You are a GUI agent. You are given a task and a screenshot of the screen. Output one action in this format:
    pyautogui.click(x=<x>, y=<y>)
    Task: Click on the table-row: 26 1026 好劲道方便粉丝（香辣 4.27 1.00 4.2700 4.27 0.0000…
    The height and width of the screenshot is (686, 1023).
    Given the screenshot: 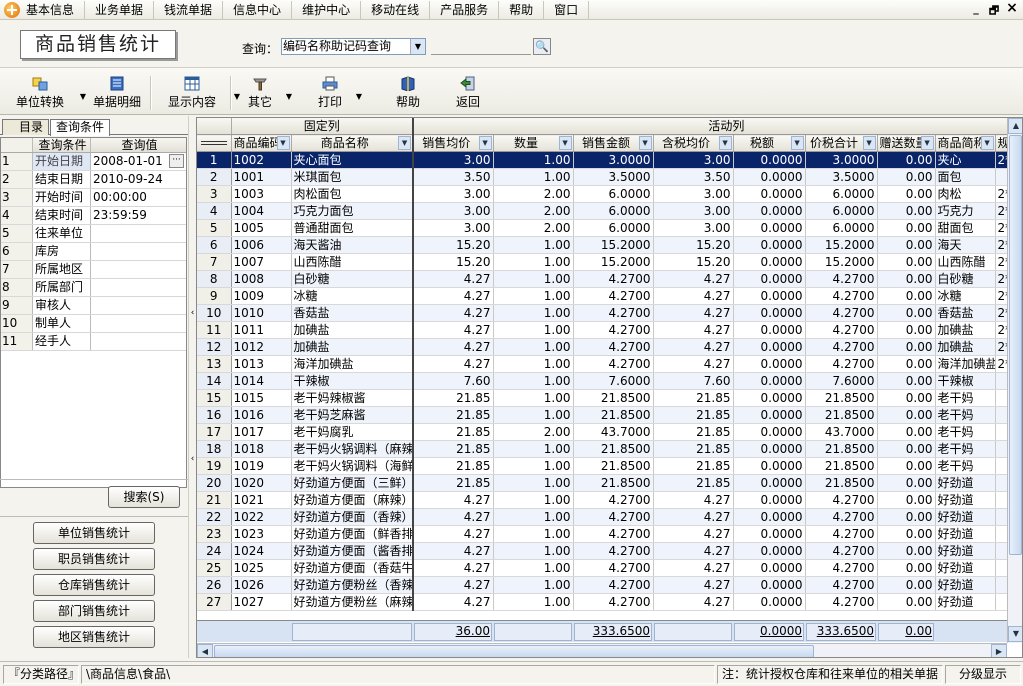 What is the action you would take?
    pyautogui.click(x=609, y=585)
    